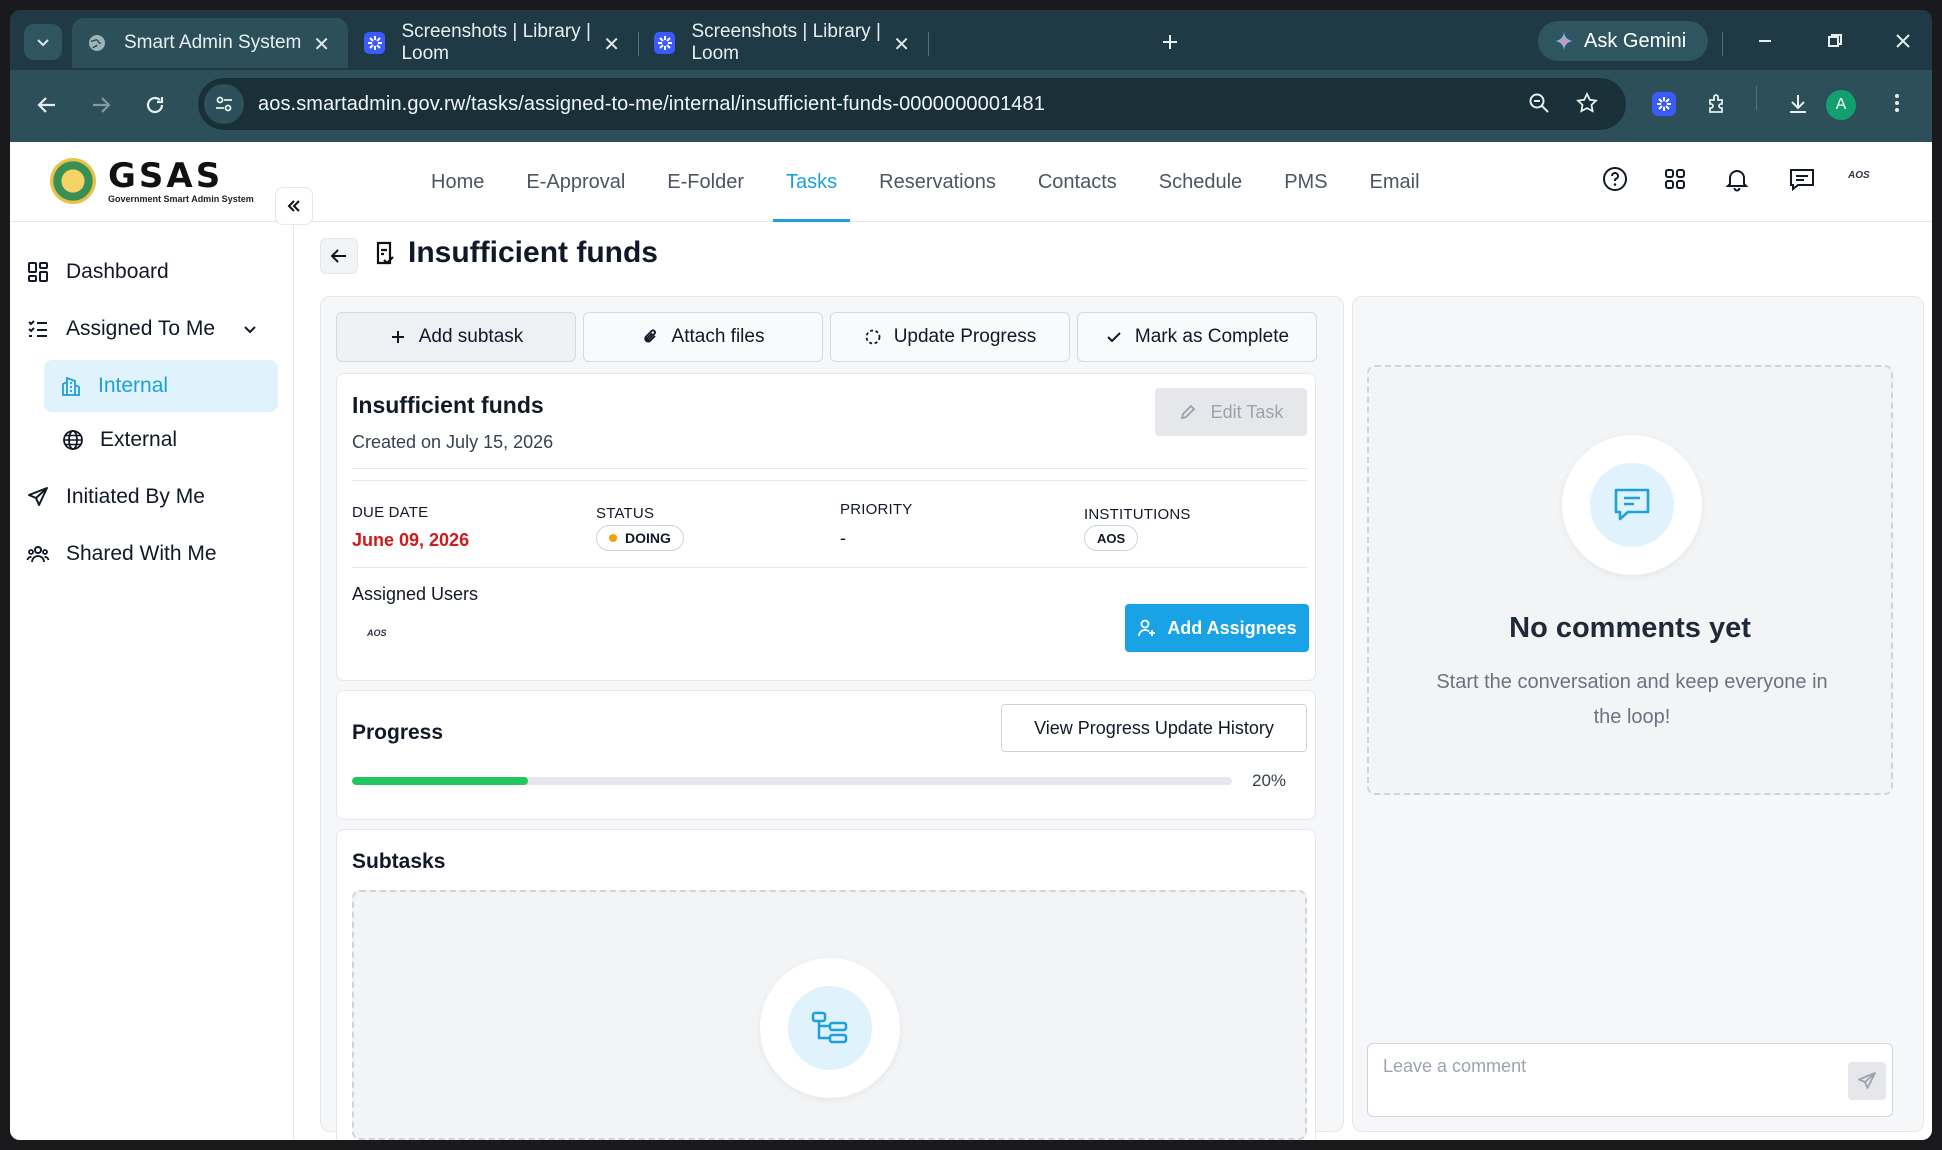 The height and width of the screenshot is (1150, 1942). What do you see at coordinates (210, 43) in the screenshot?
I see `tab-smart-admin: Smart Admin System ✕` at bounding box center [210, 43].